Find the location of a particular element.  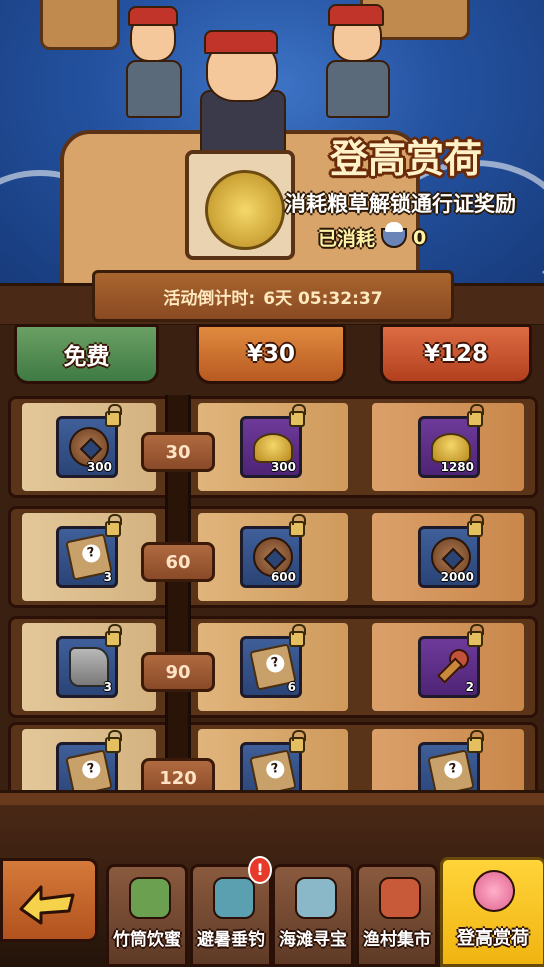

countdown-plaque: 活动倒计时: 6天 05:32:37 is located at coordinates (273, 296).